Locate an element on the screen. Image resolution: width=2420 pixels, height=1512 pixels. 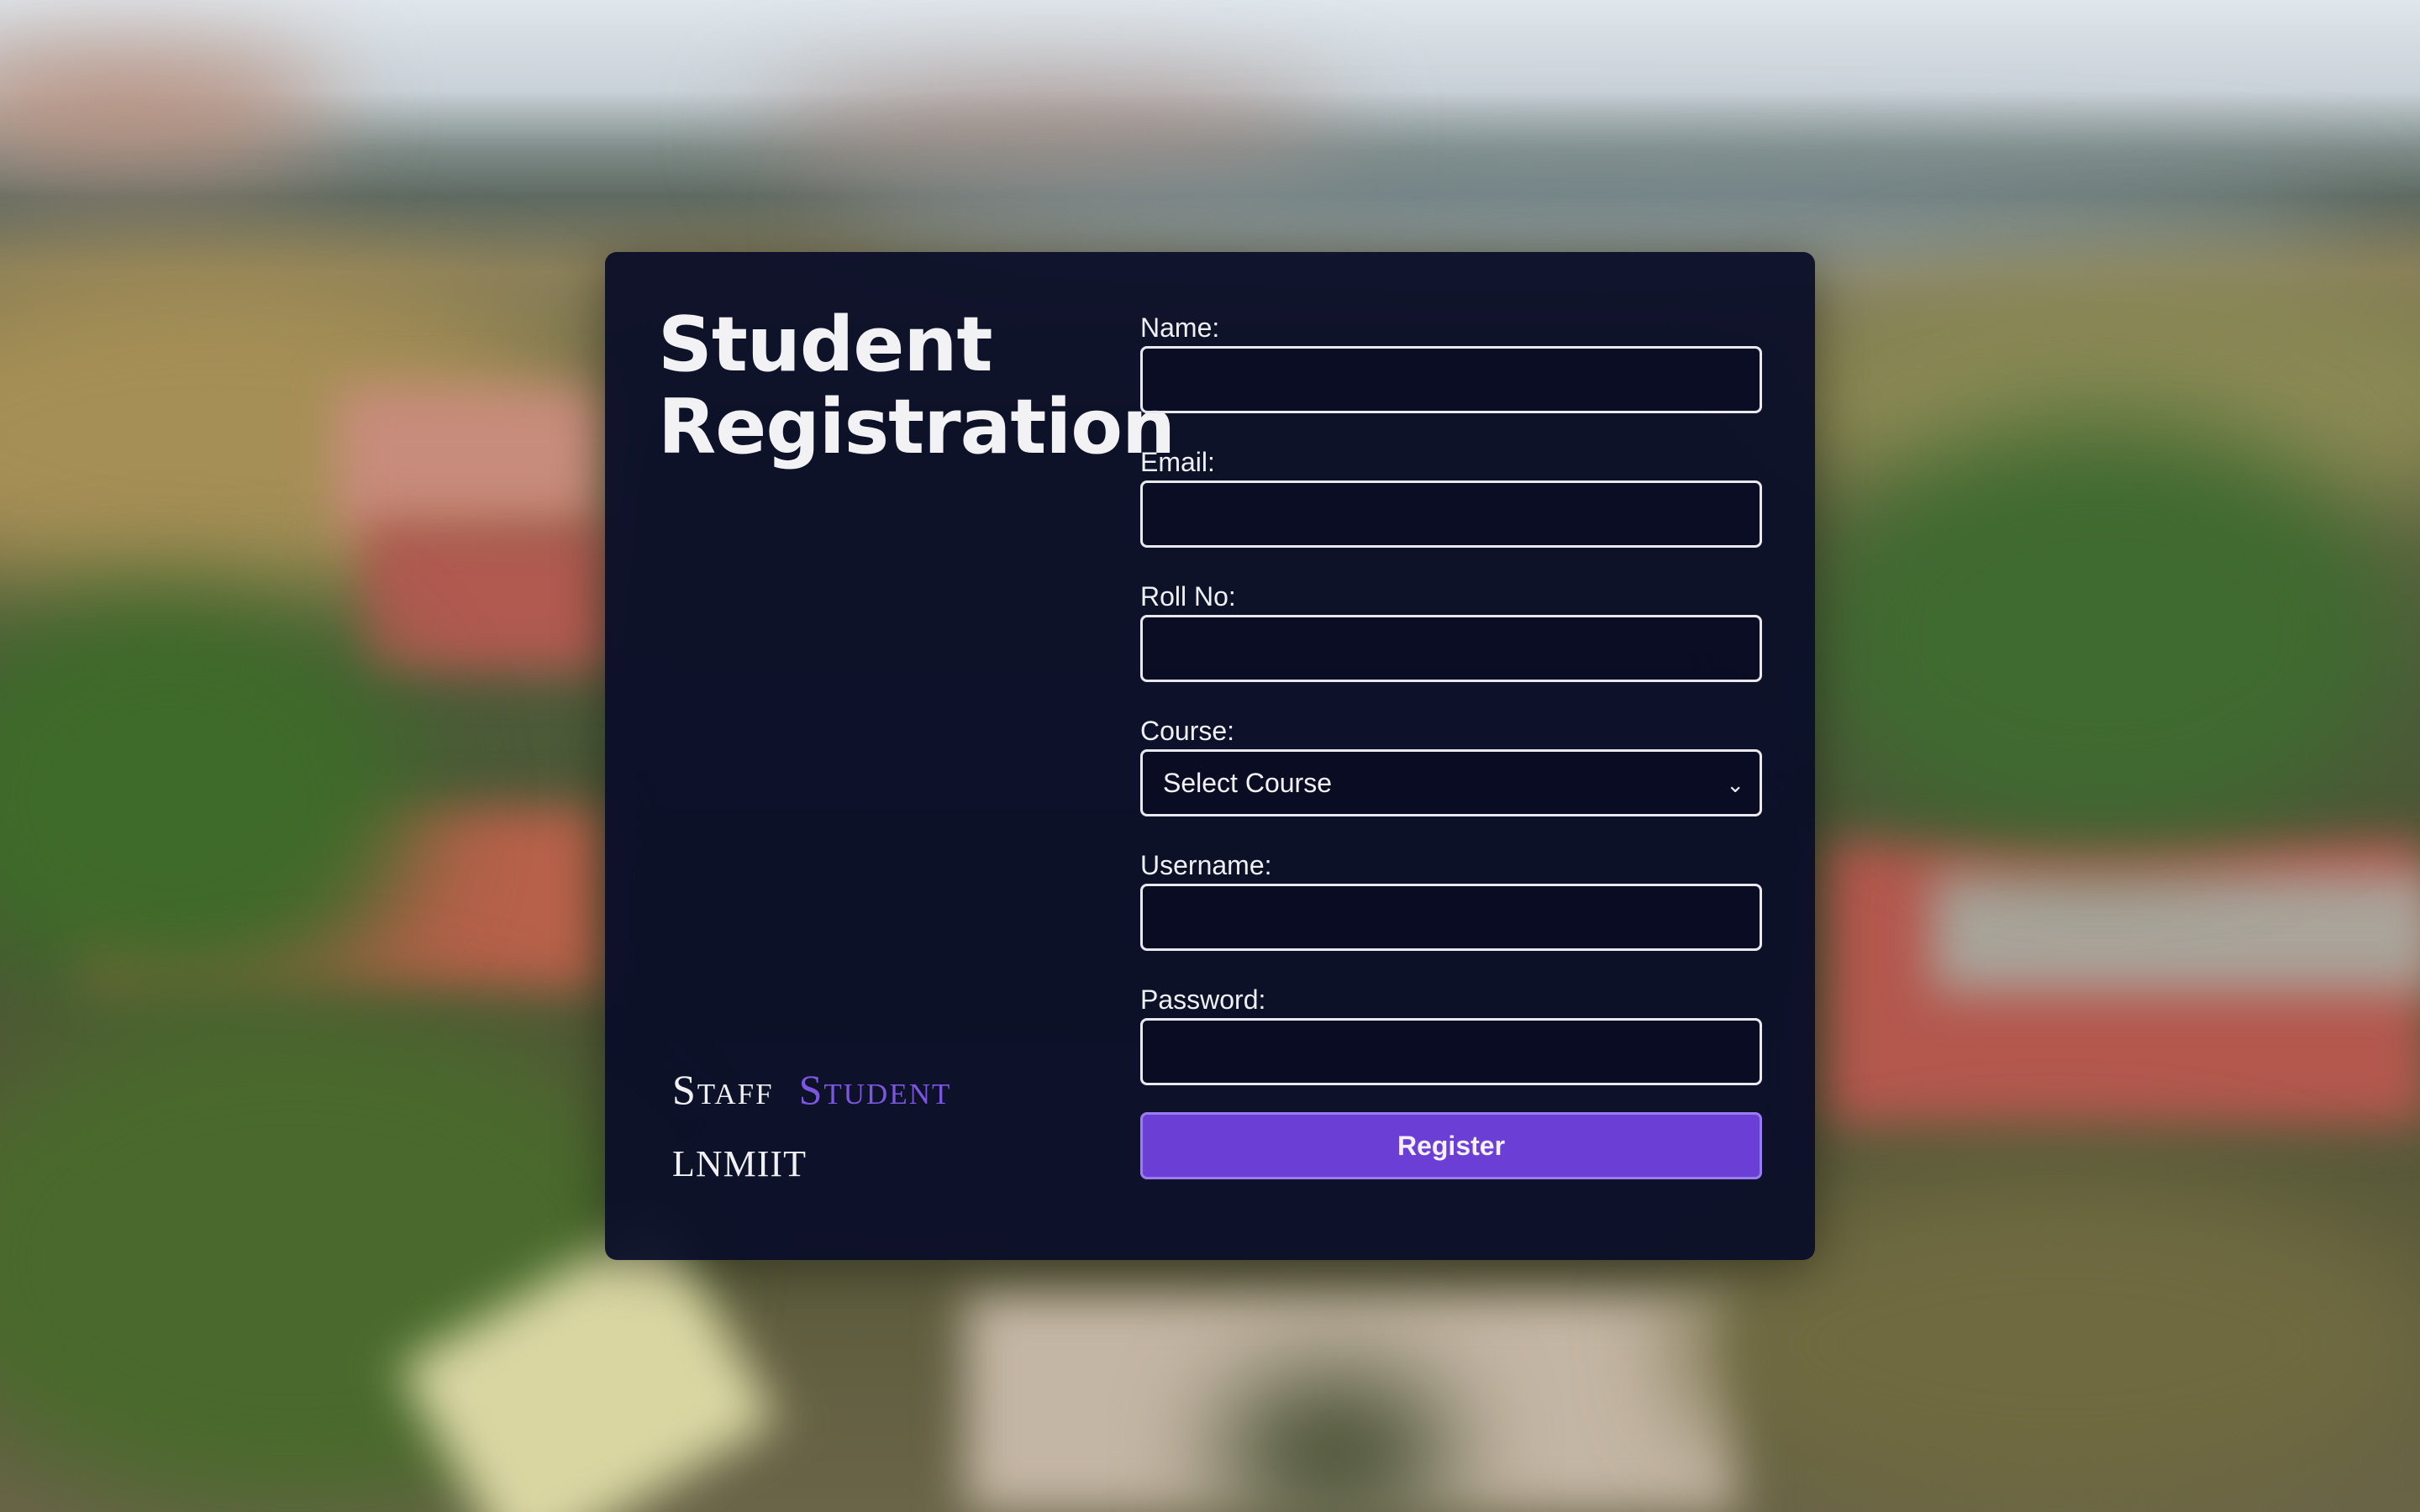
email-field: Email: is located at coordinates (1451, 496).